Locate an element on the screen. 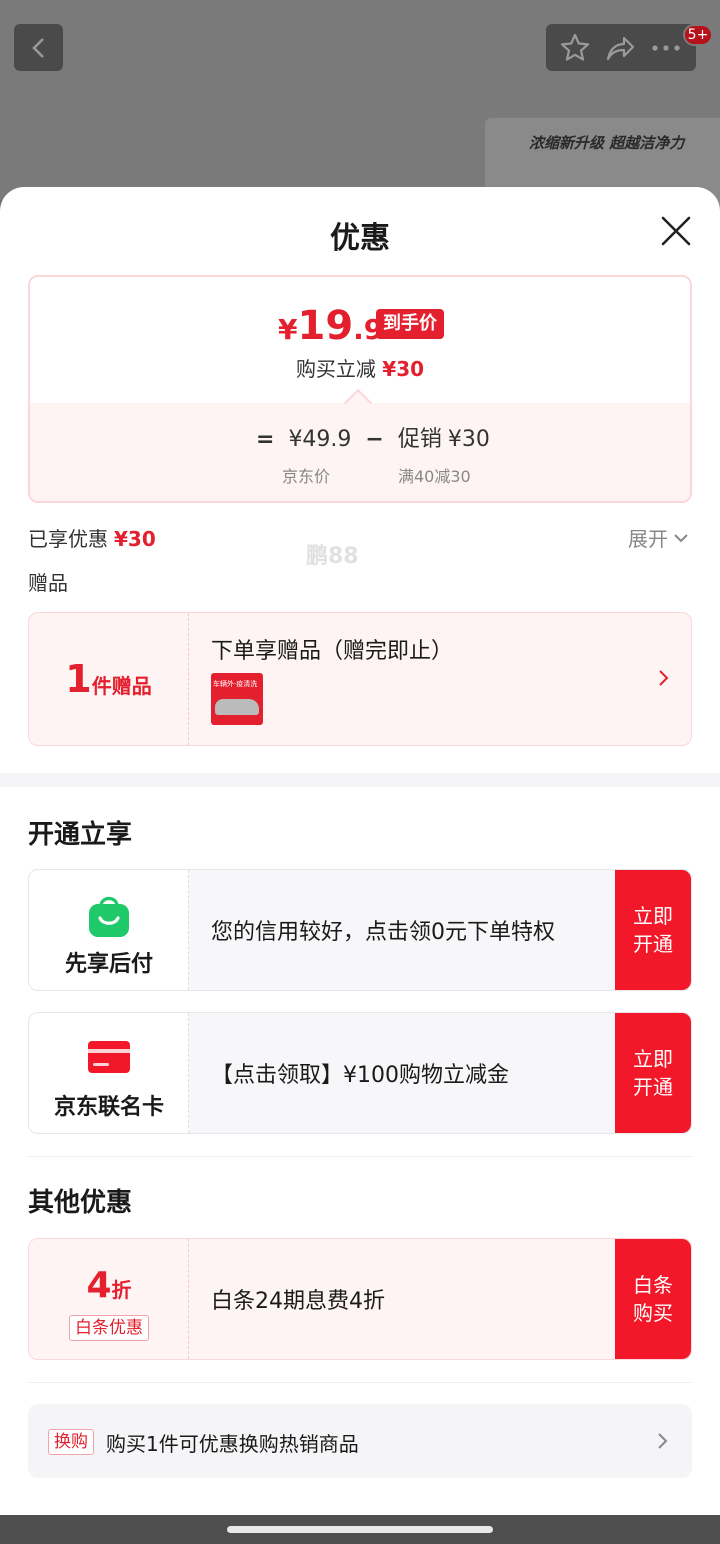  gift-image: 车辆外·疫清洗 is located at coordinates (237, 699).